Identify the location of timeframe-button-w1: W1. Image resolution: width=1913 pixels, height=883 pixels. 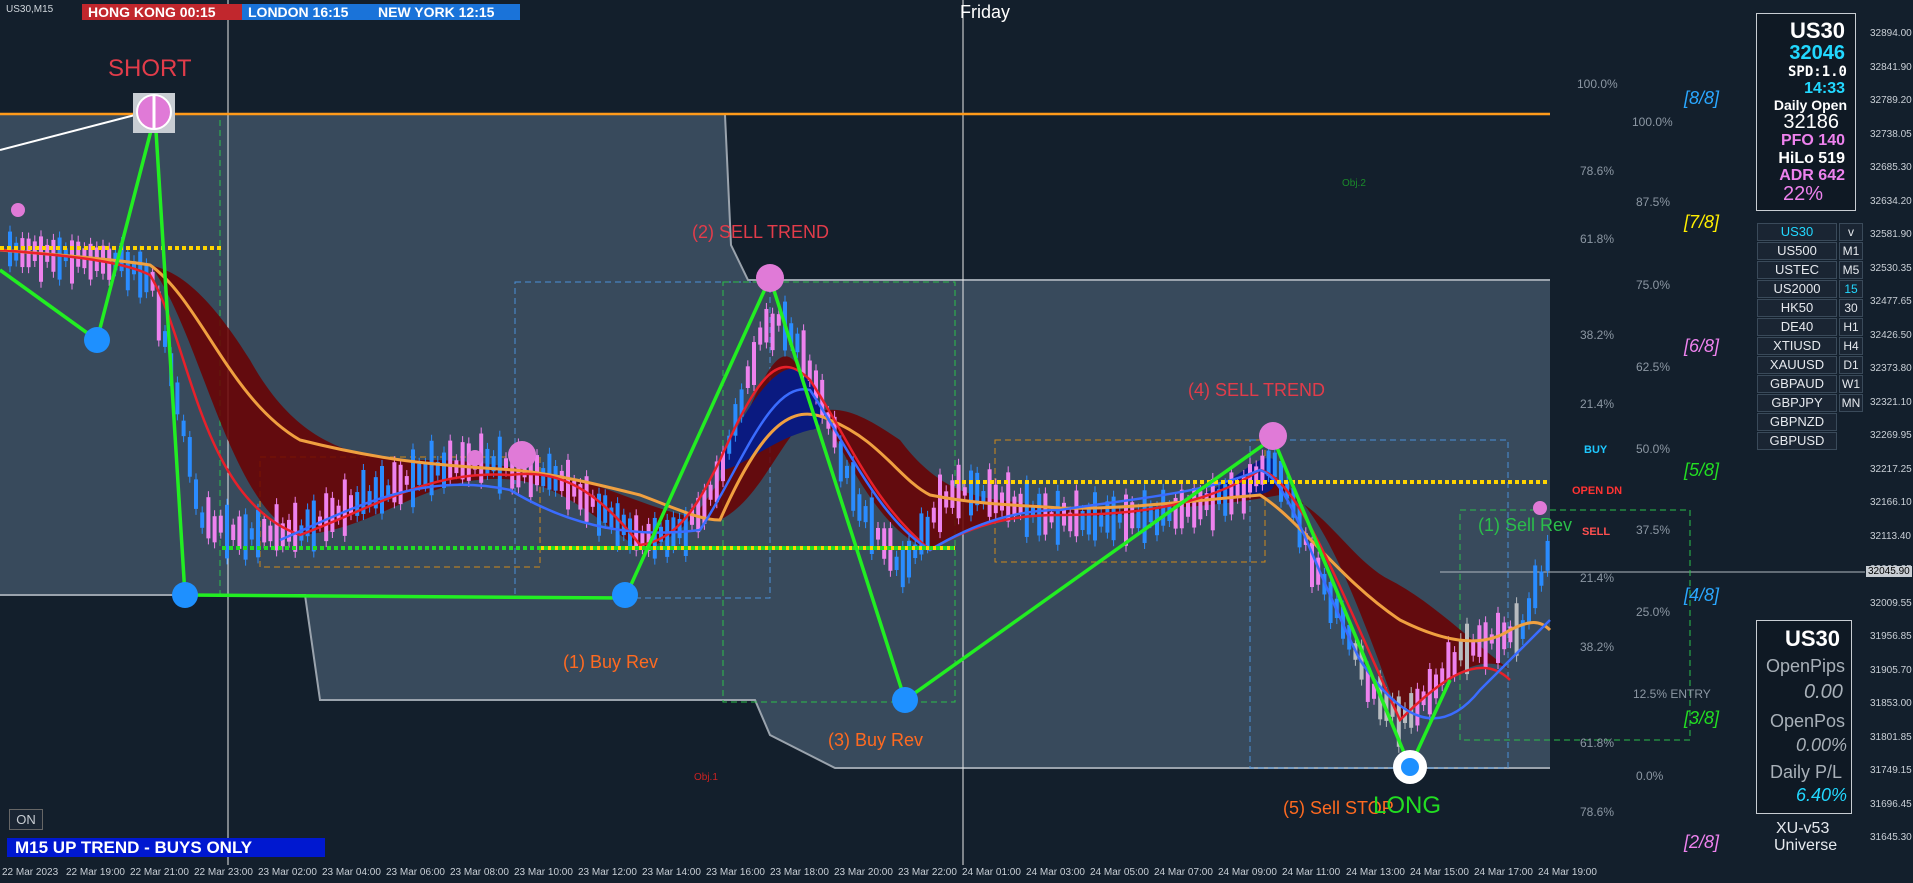
(1851, 384).